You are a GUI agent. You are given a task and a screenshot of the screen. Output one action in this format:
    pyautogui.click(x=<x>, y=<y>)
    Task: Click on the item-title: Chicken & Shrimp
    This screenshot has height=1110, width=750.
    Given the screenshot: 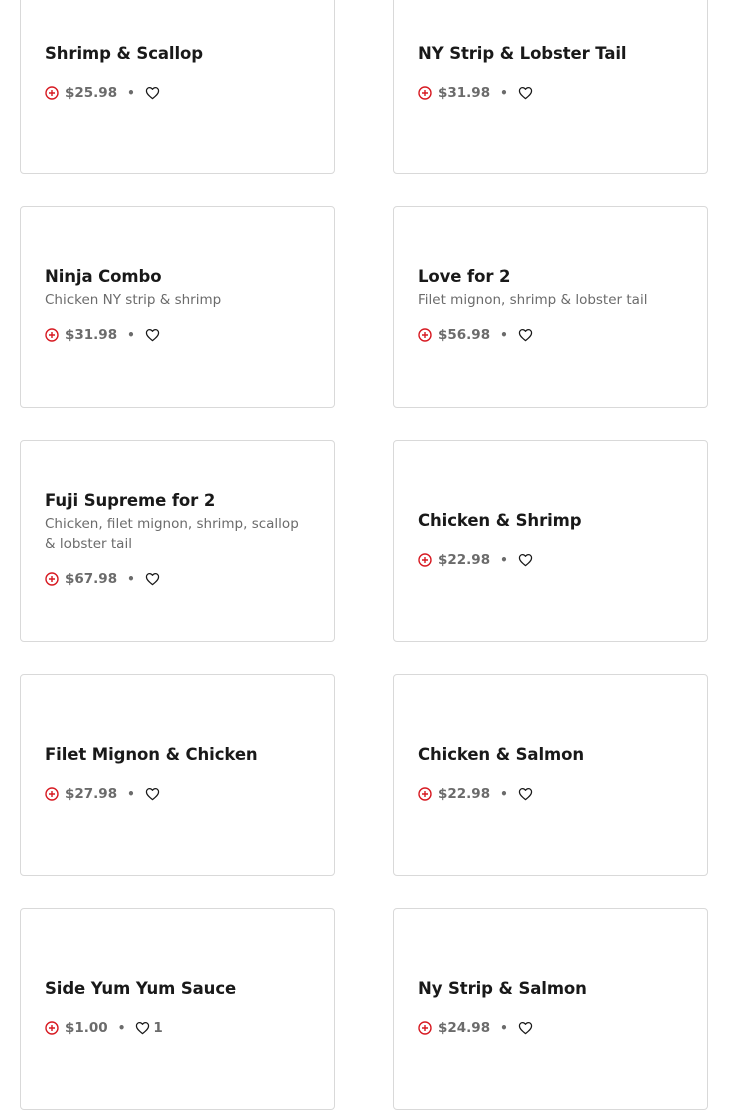 What is the action you would take?
    pyautogui.click(x=500, y=520)
    